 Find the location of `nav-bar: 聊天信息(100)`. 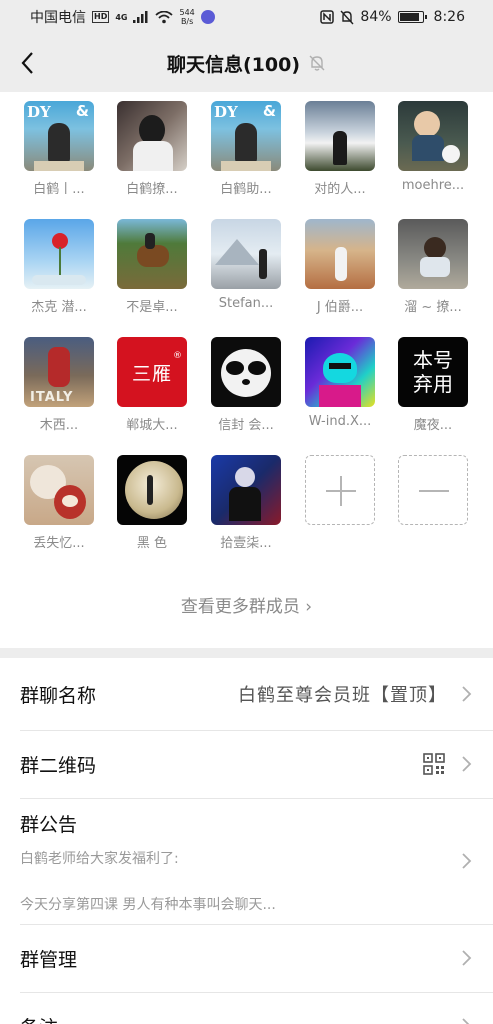

nav-bar: 聊天信息(100) is located at coordinates (246, 63).